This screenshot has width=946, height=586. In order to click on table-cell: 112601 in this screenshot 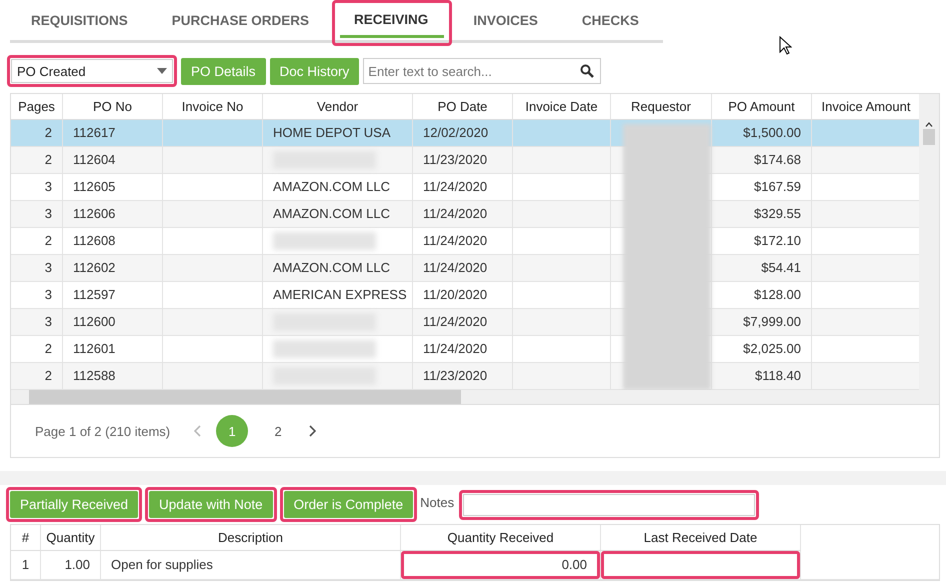, I will do `click(113, 349)`.